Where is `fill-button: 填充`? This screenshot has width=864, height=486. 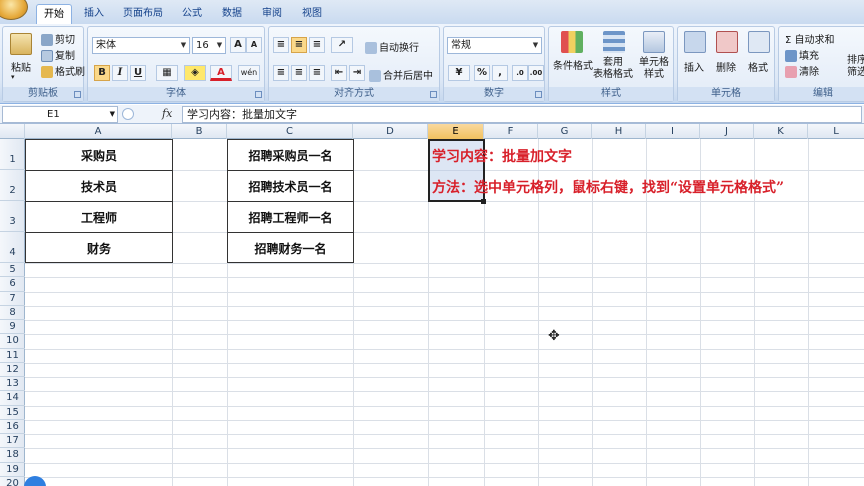
fill-button: 填充 is located at coordinates (802, 54).